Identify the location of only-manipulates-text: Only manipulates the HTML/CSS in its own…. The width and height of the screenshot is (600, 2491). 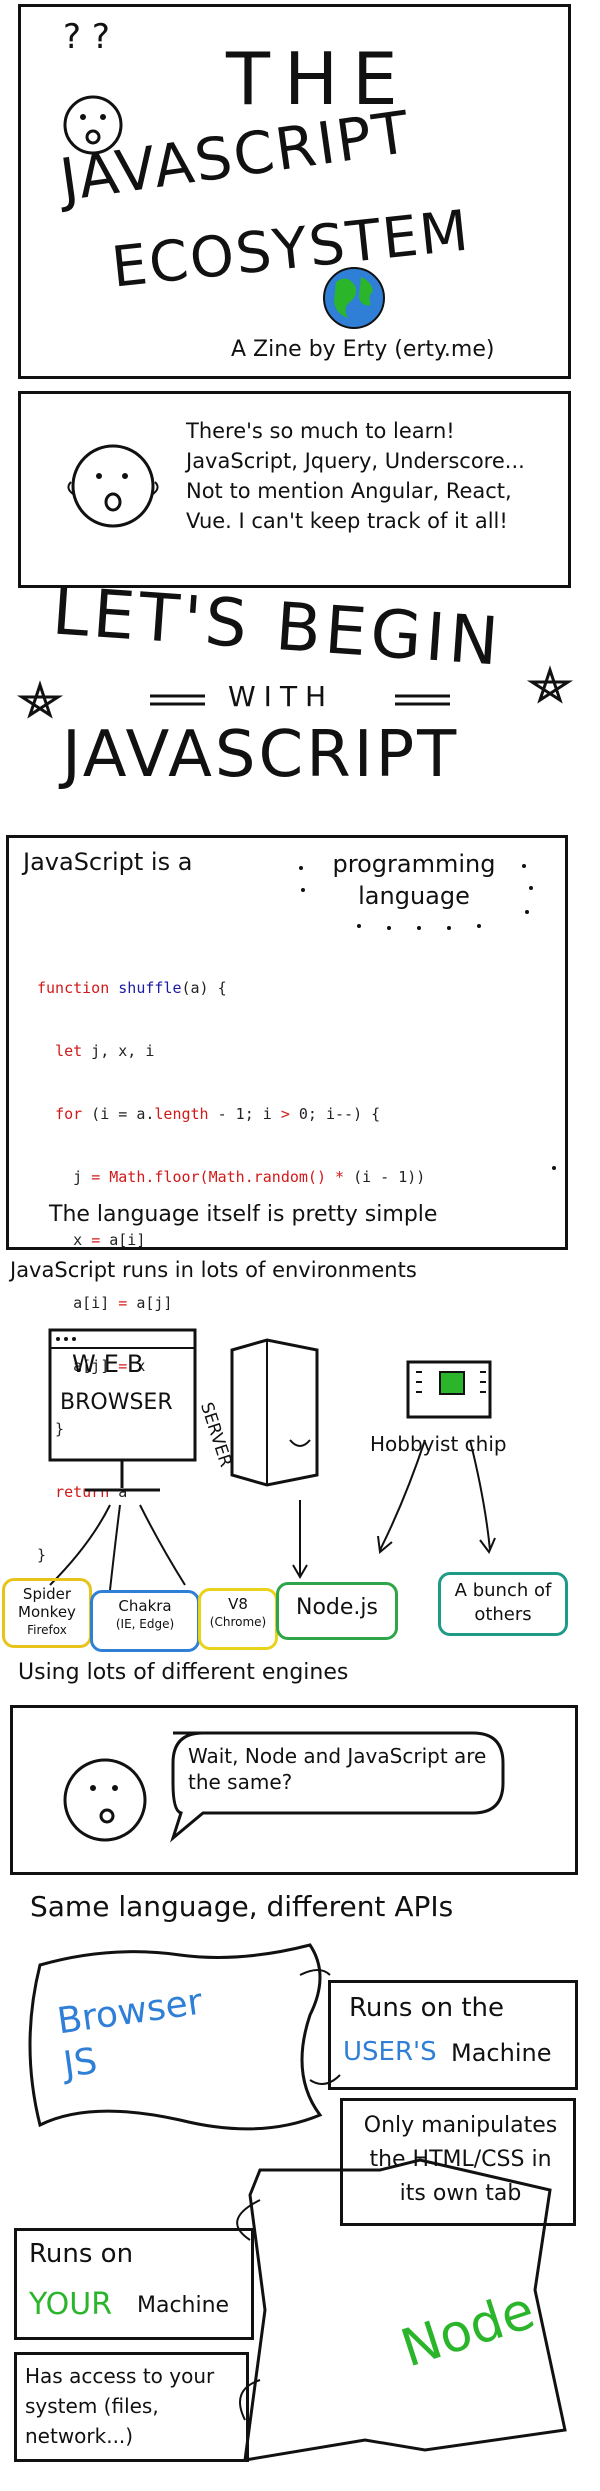
(460, 2159).